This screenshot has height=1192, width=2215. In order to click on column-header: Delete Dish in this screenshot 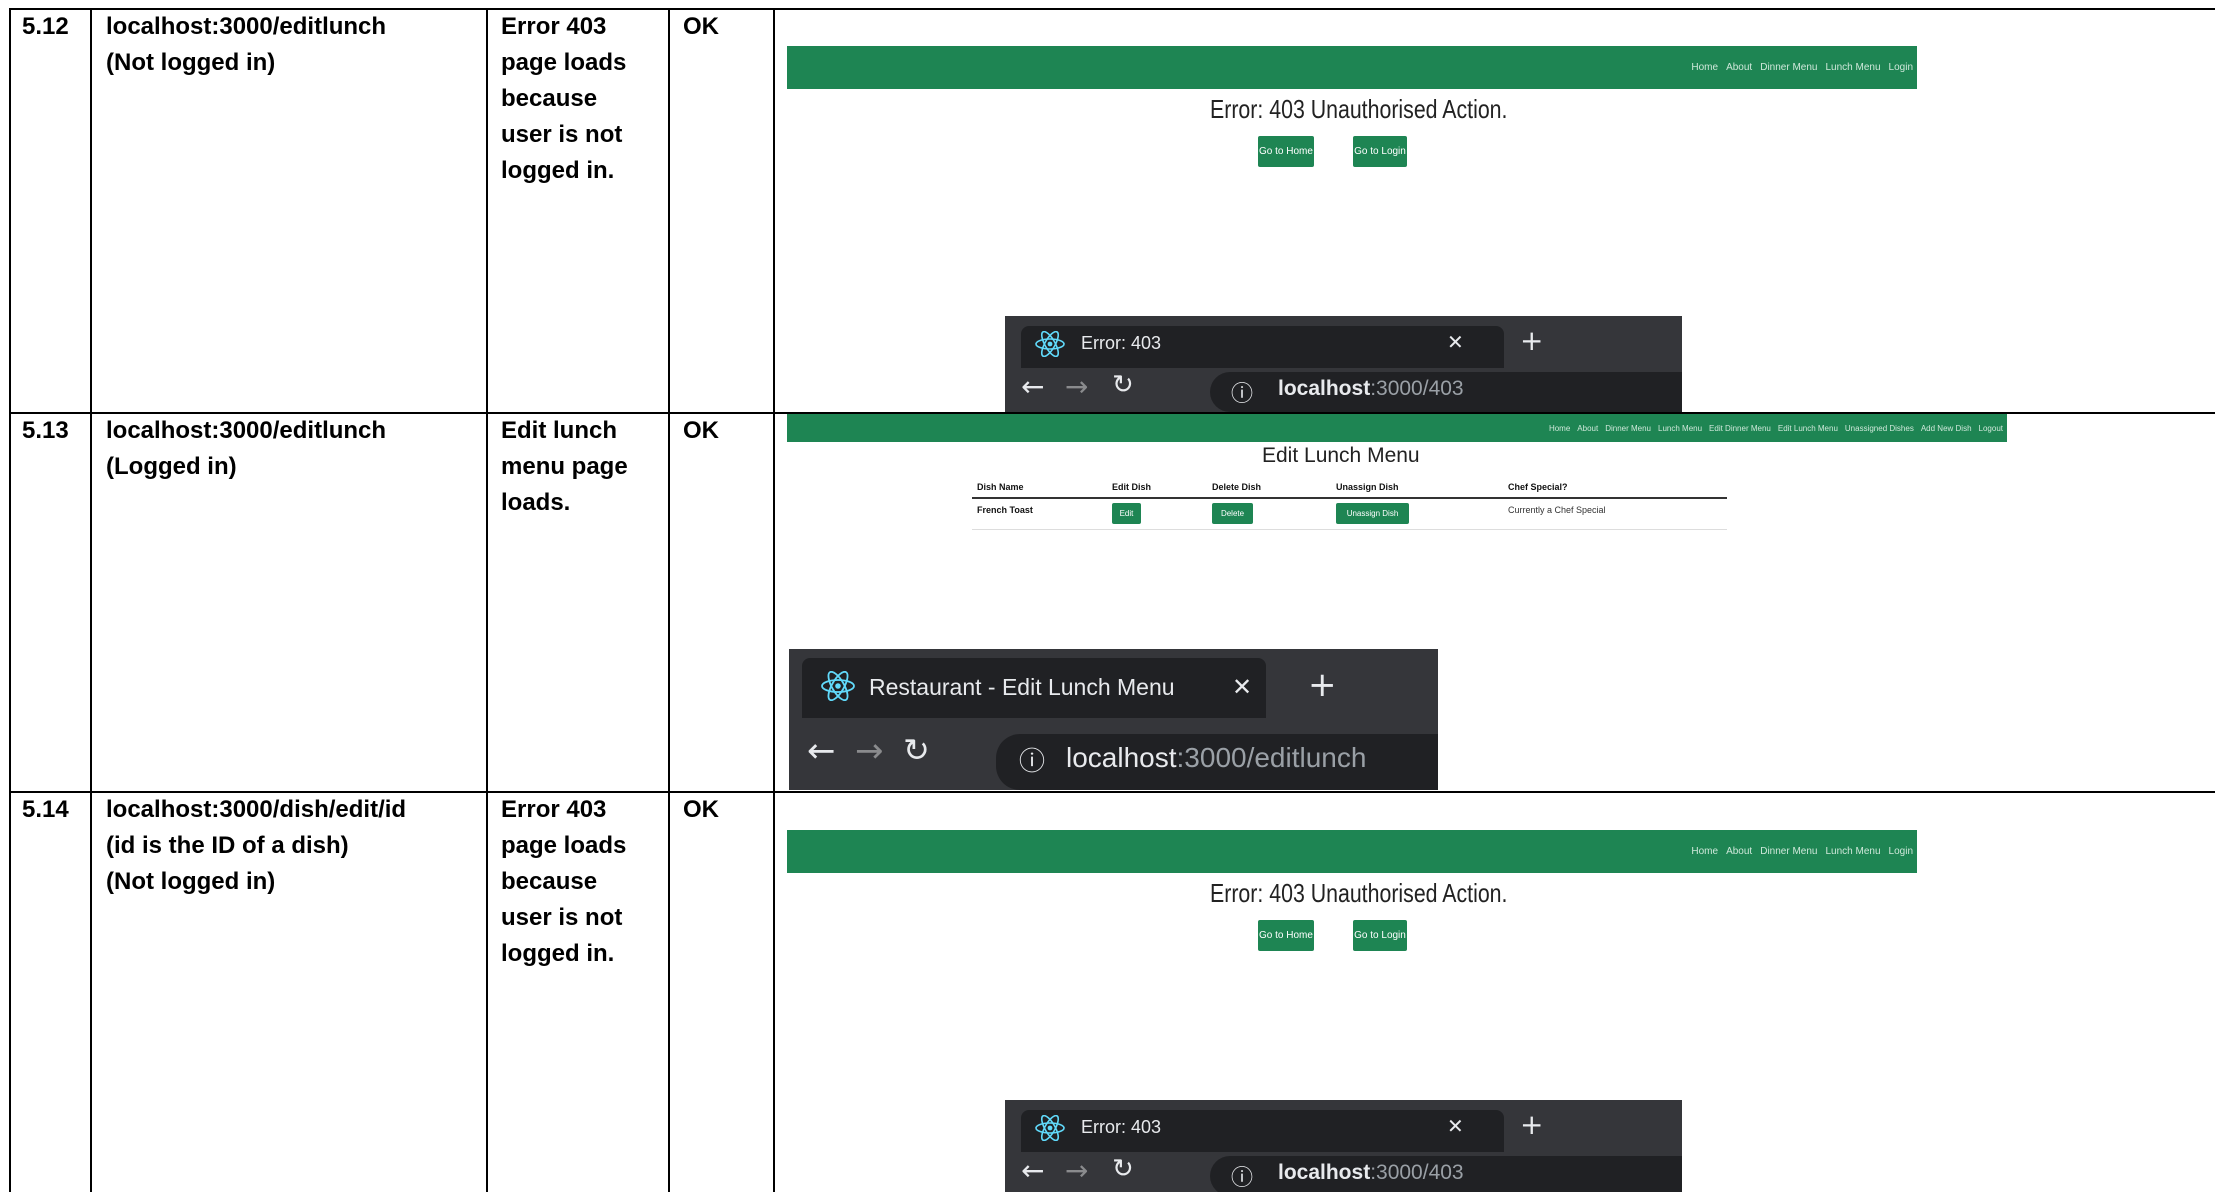, I will do `click(1237, 487)`.